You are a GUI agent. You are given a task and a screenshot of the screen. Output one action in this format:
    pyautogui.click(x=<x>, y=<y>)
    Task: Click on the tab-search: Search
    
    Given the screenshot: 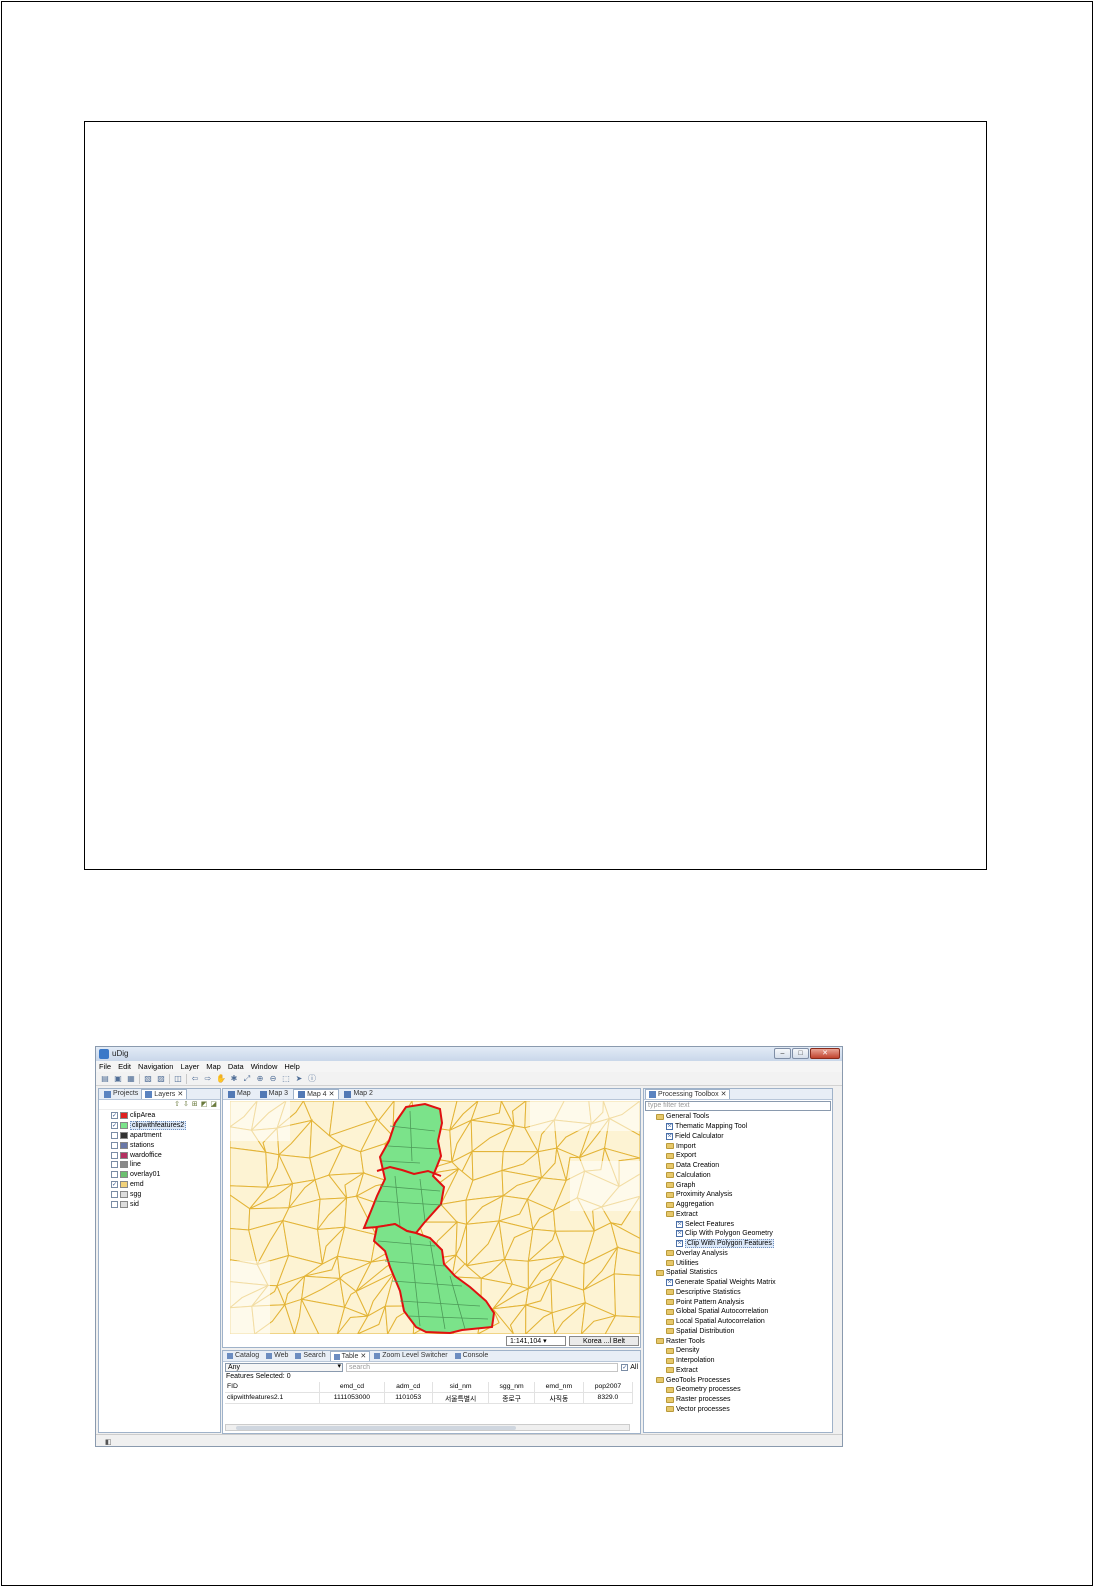 What is the action you would take?
    pyautogui.click(x=310, y=1356)
    